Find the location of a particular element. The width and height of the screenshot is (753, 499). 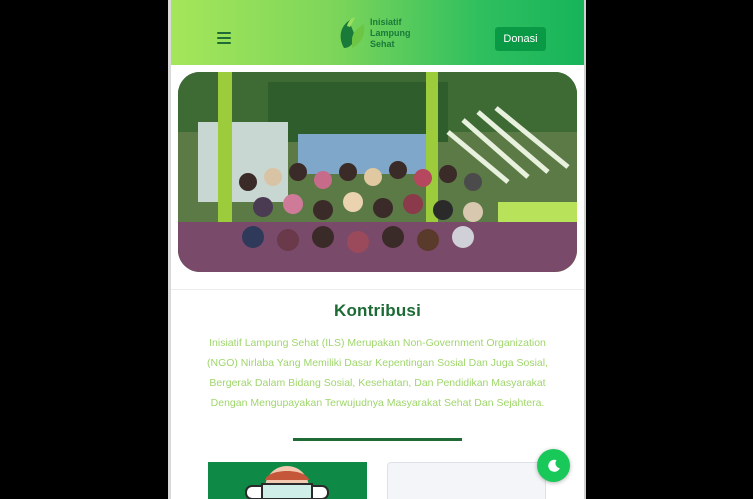

health-worker-illustration is located at coordinates (287, 480).